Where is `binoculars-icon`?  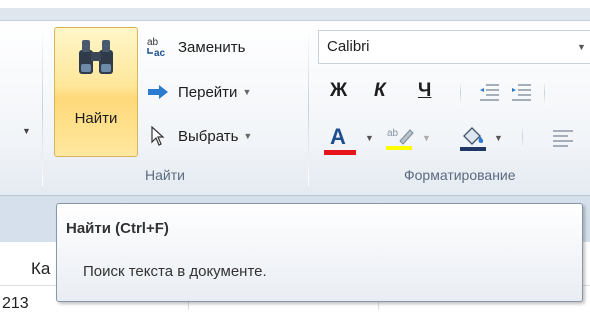 binoculars-icon is located at coordinates (96, 57).